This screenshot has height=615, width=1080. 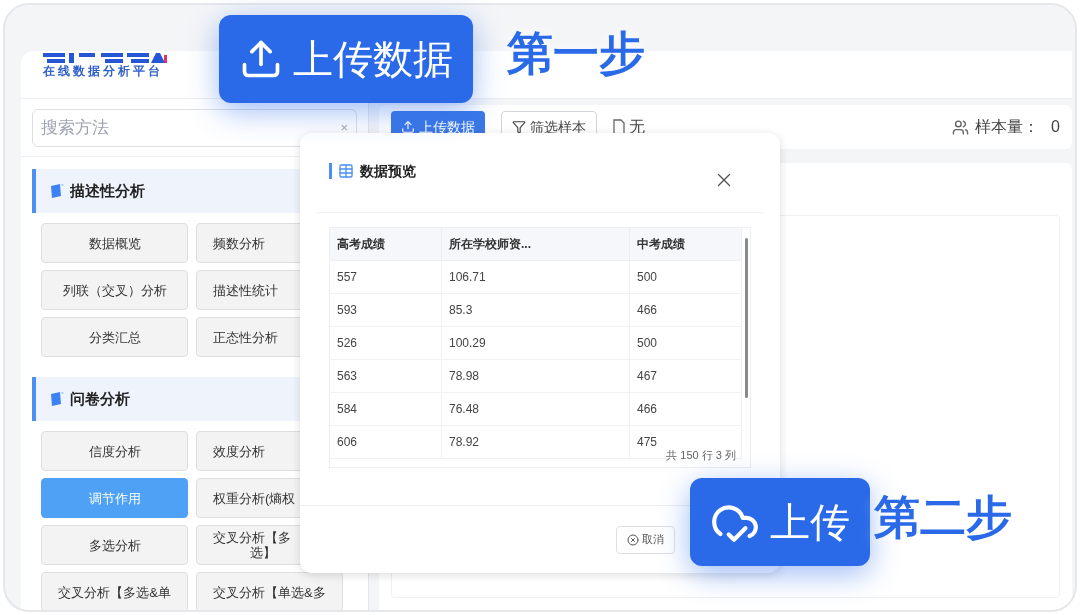 What do you see at coordinates (386, 310) in the screenshot?
I see `table-cell: 593` at bounding box center [386, 310].